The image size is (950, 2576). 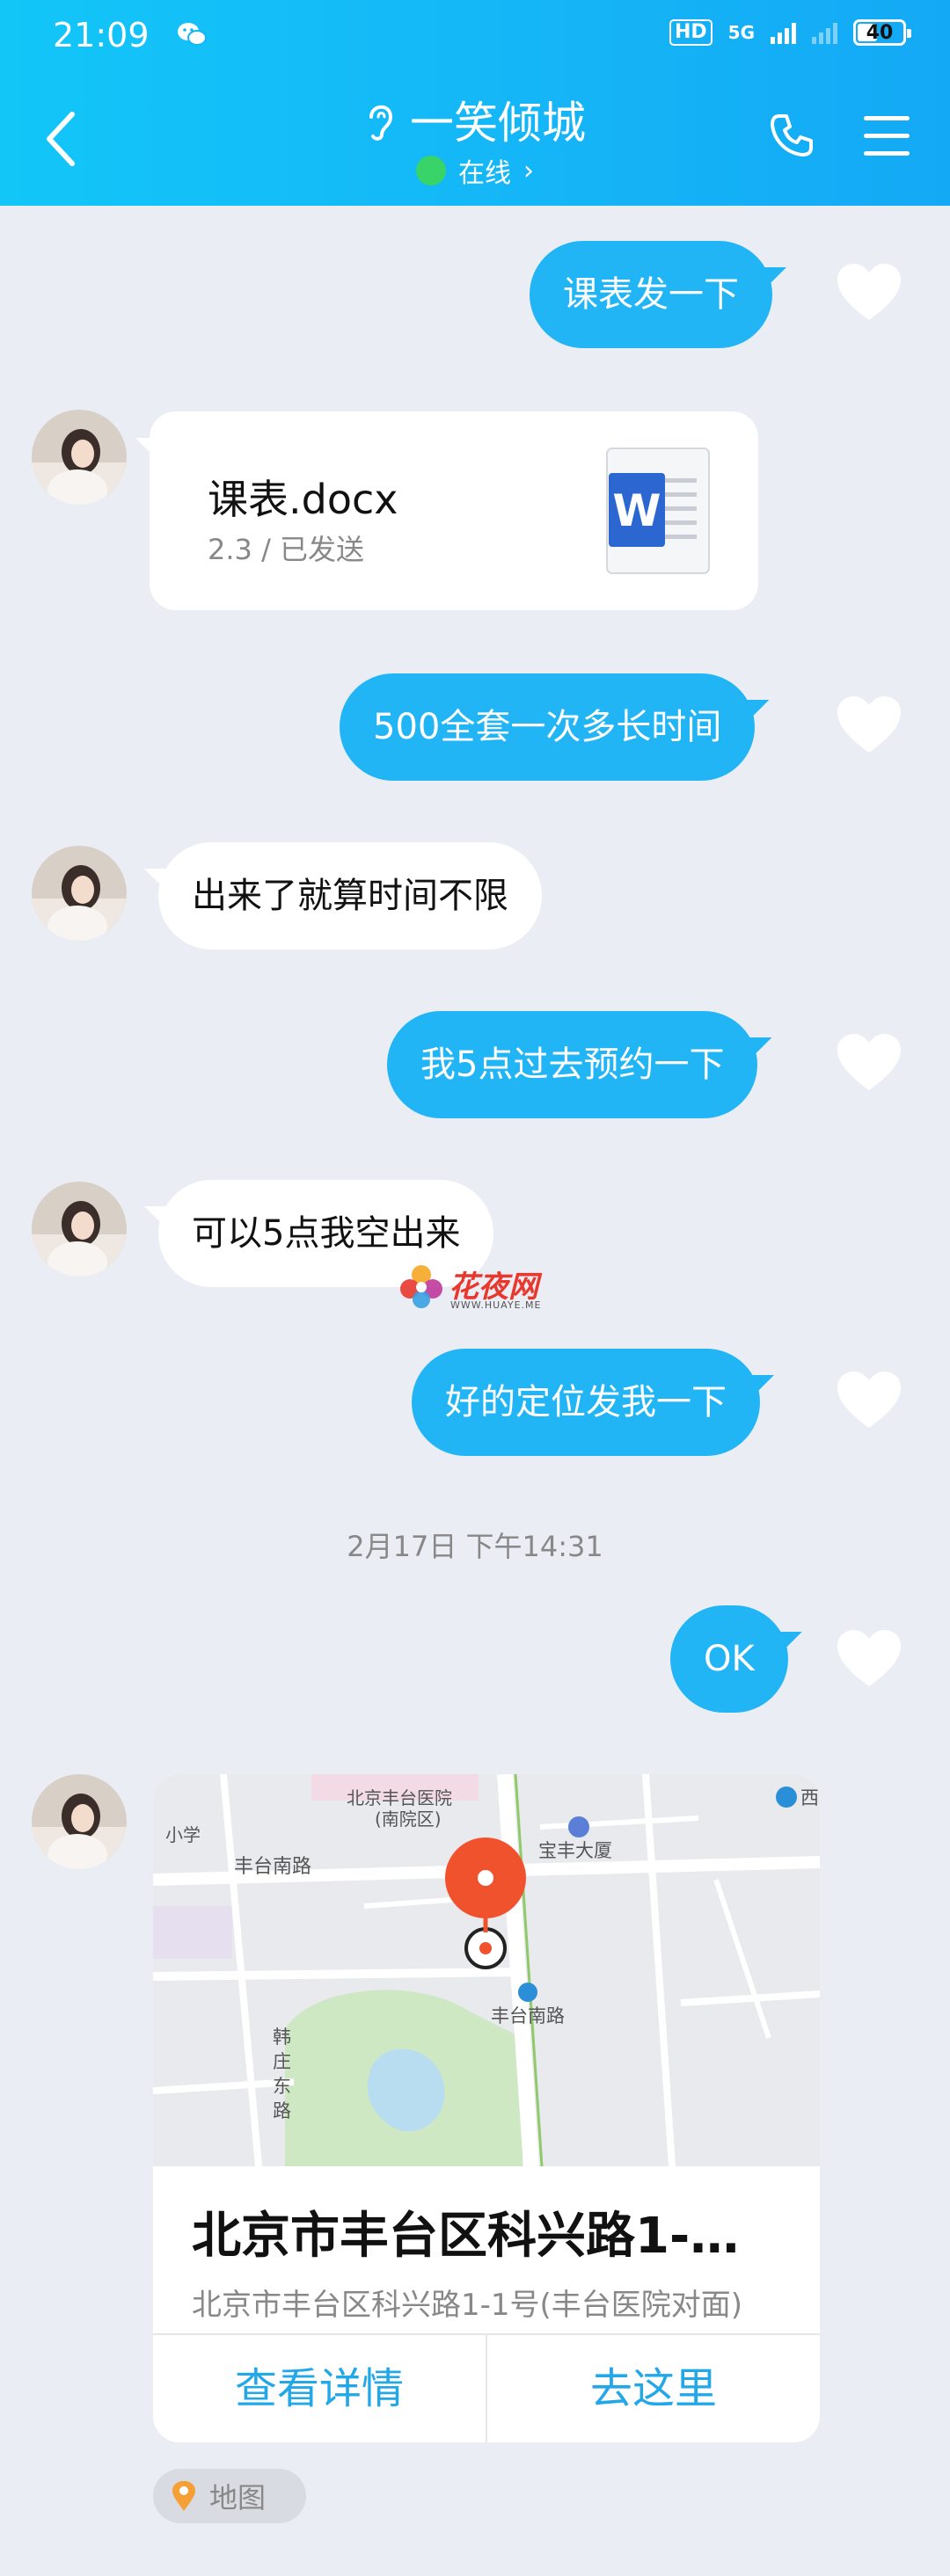 What do you see at coordinates (183, 1834) in the screenshot?
I see `map-label-school: 小学` at bounding box center [183, 1834].